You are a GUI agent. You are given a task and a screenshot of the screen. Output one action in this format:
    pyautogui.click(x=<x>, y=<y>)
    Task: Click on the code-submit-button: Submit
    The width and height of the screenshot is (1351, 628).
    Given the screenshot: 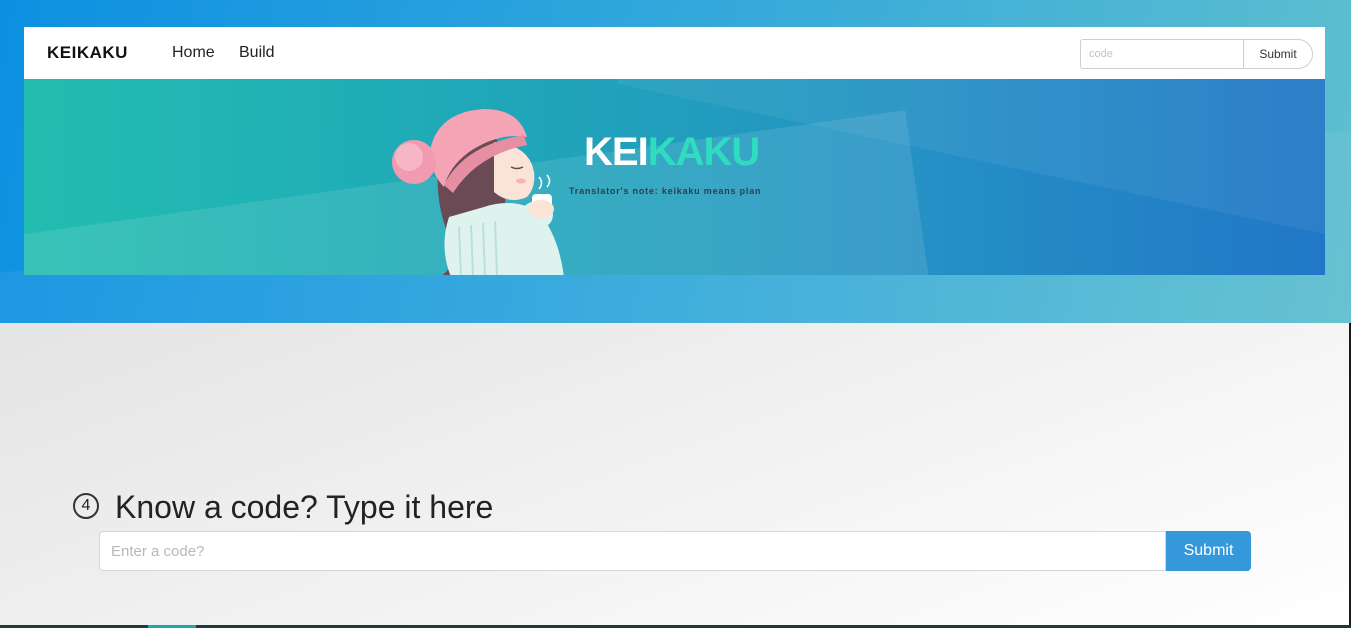 What is the action you would take?
    pyautogui.click(x=1208, y=551)
    